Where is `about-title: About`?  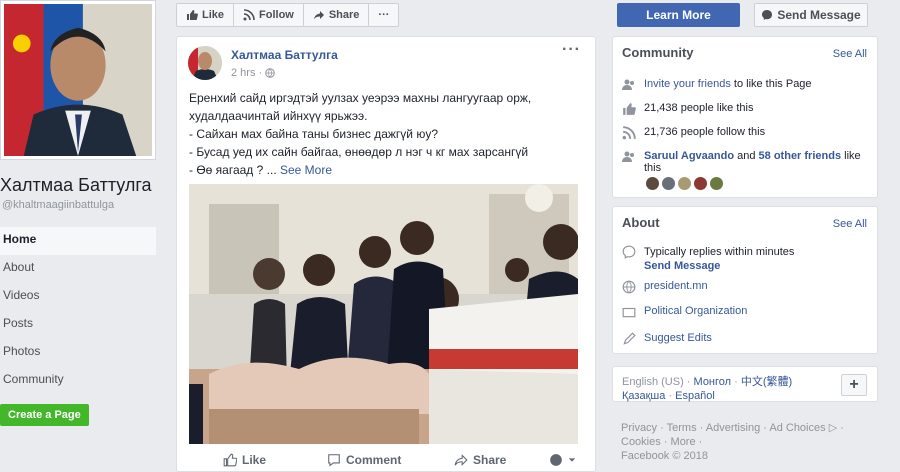
about-title: About is located at coordinates (641, 222).